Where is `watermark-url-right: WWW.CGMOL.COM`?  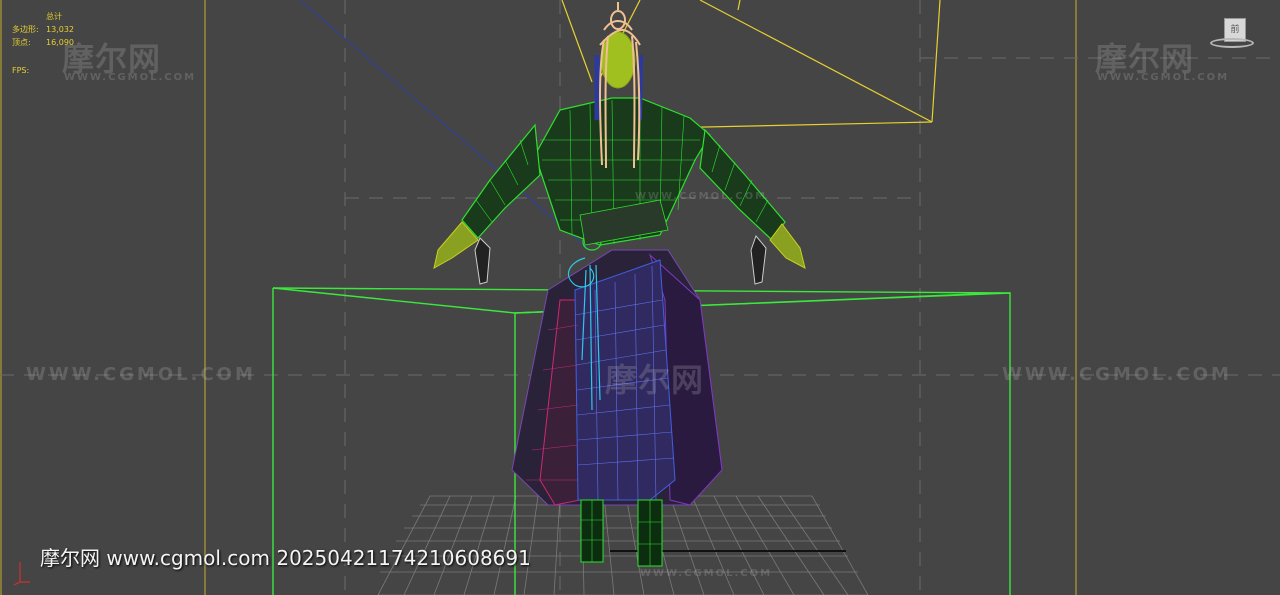
watermark-url-right: WWW.CGMOL.COM is located at coordinates (1117, 374).